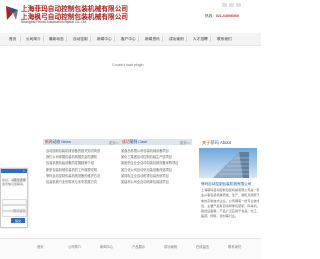 Image resolution: width=320 pixels, height=259 pixels. Describe the element at coordinates (156, 182) in the screenshot. I see `case-item: 某建材公司全自动码垛包装线项目` at that location.